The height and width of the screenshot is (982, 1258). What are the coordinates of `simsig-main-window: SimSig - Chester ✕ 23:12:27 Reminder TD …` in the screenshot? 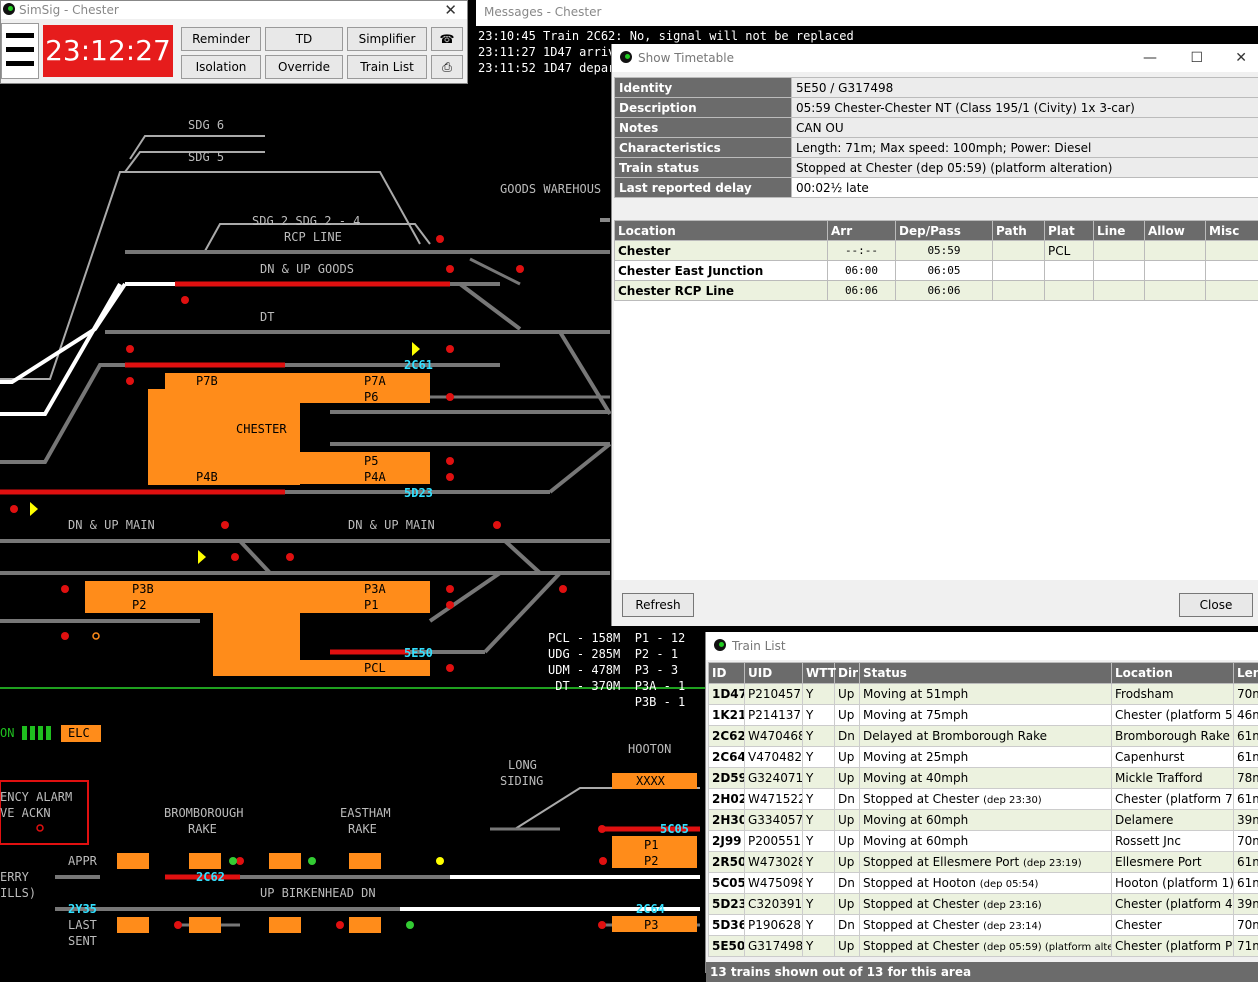 It's located at (234, 42).